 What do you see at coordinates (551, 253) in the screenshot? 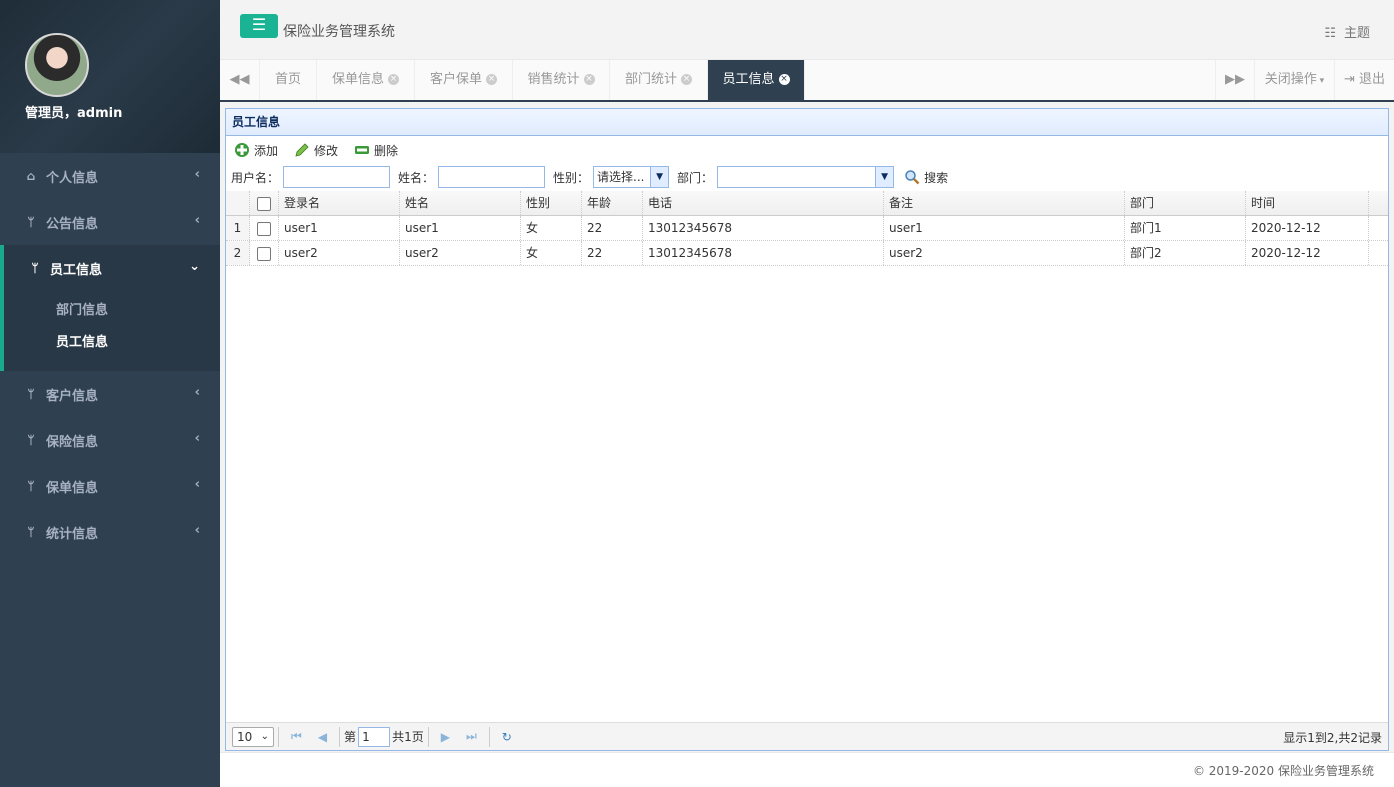
I see `cell-sex: 女` at bounding box center [551, 253].